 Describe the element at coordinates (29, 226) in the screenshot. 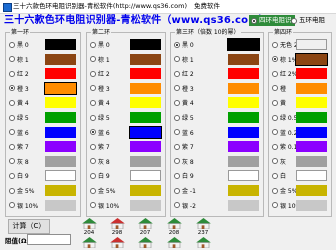

I see `calculate-button: 计算（C）` at that location.